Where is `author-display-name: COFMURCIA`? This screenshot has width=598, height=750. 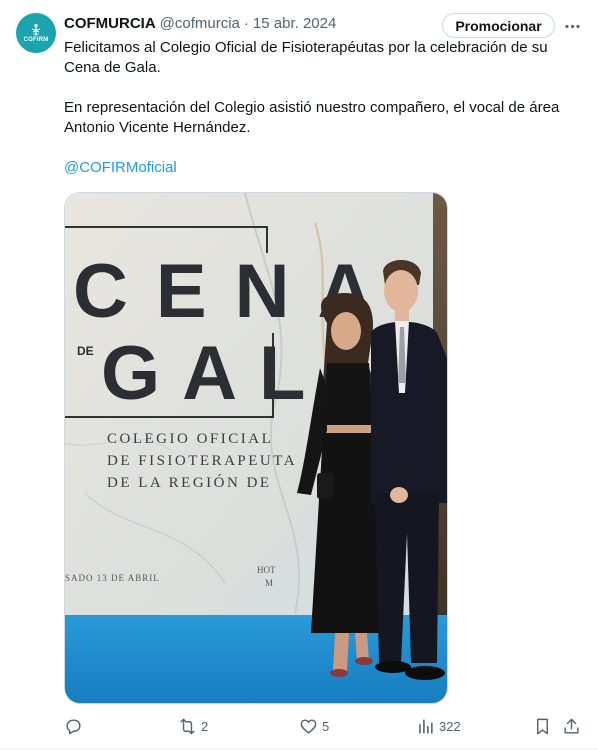
author-display-name: COFMURCIA is located at coordinates (110, 23).